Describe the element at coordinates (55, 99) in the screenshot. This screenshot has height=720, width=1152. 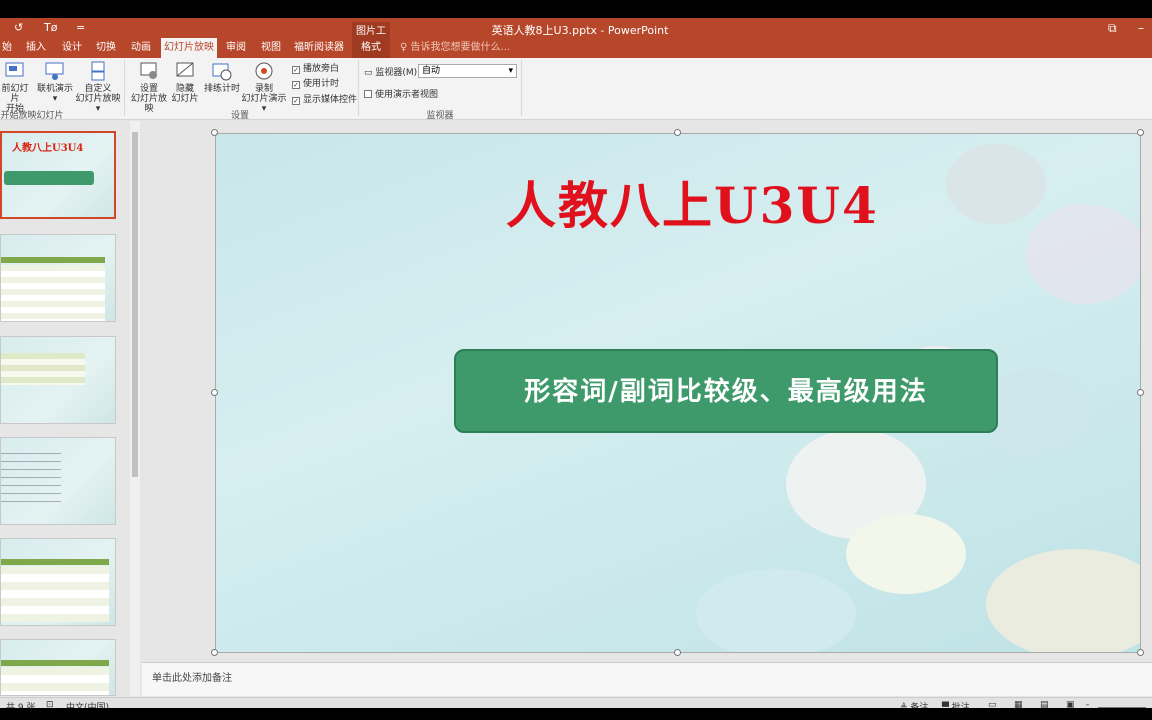
I see `present-online-arrow: ▾` at that location.